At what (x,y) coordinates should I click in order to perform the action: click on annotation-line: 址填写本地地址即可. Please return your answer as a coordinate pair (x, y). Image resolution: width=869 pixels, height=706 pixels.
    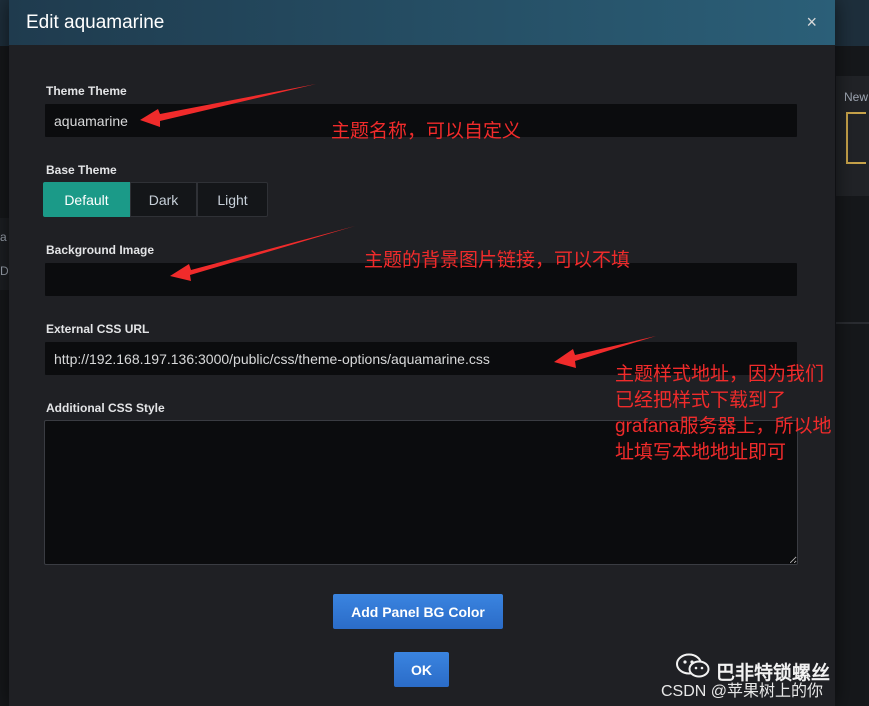
    Looking at the image, I should click on (701, 452).